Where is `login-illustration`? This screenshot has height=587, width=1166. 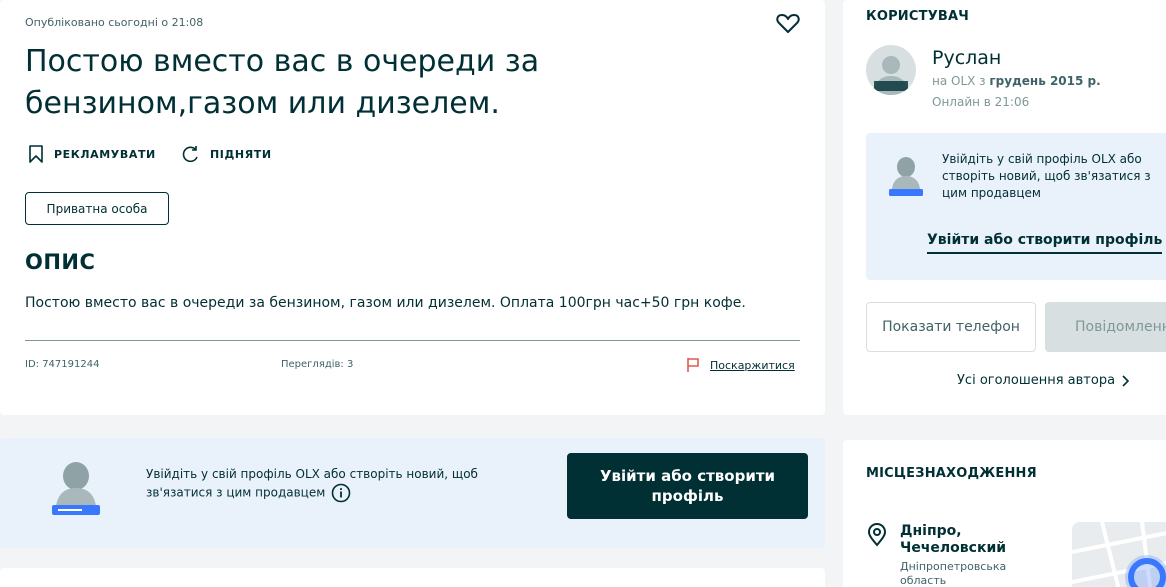
login-illustration is located at coordinates (76, 490).